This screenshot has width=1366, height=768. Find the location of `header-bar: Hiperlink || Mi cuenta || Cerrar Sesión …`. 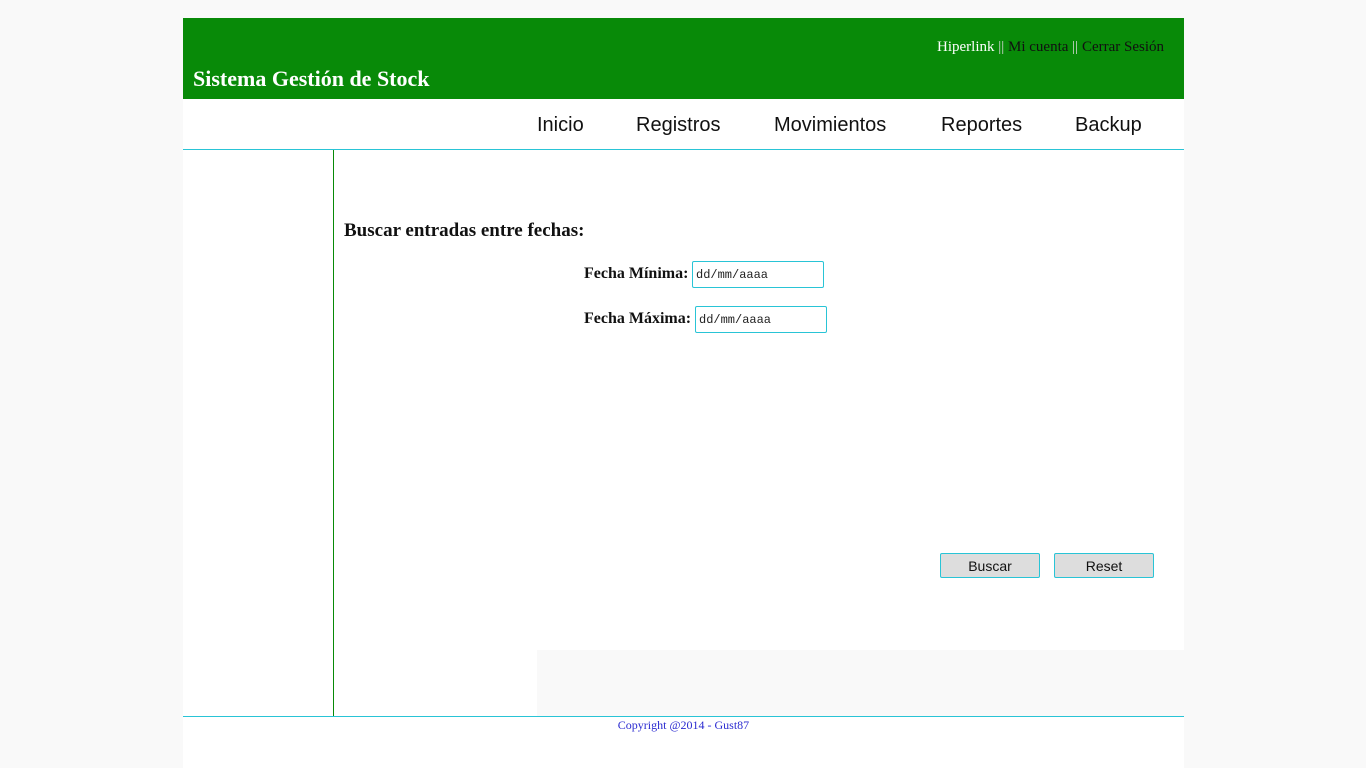

header-bar: Hiperlink || Mi cuenta || Cerrar Sesión … is located at coordinates (683, 58).